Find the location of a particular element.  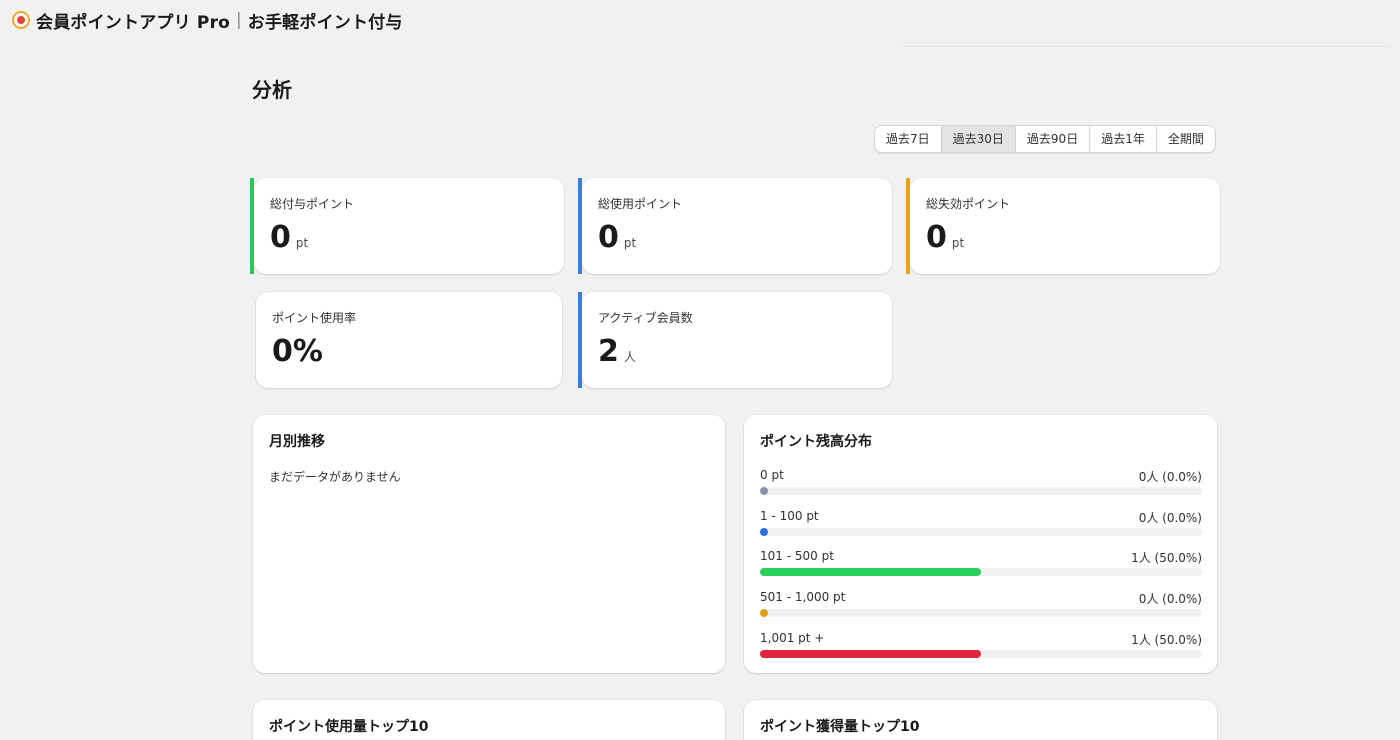

stat-unit: 人 is located at coordinates (629, 357).